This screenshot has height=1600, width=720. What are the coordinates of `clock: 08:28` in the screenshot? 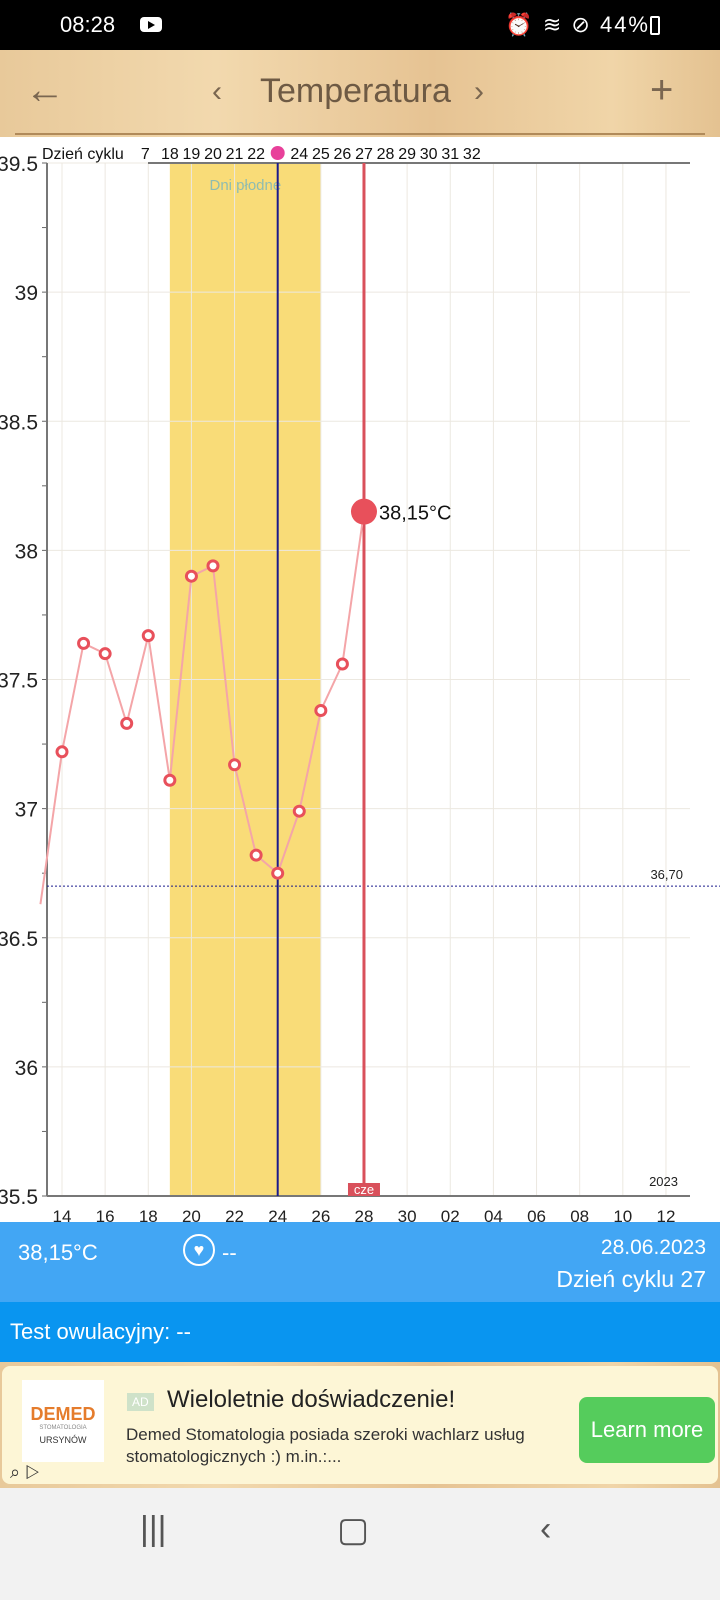 It's located at (88, 24).